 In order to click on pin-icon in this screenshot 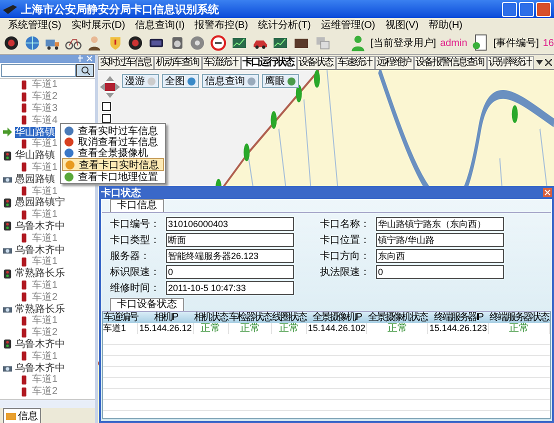, I will do `click(80, 58)`.